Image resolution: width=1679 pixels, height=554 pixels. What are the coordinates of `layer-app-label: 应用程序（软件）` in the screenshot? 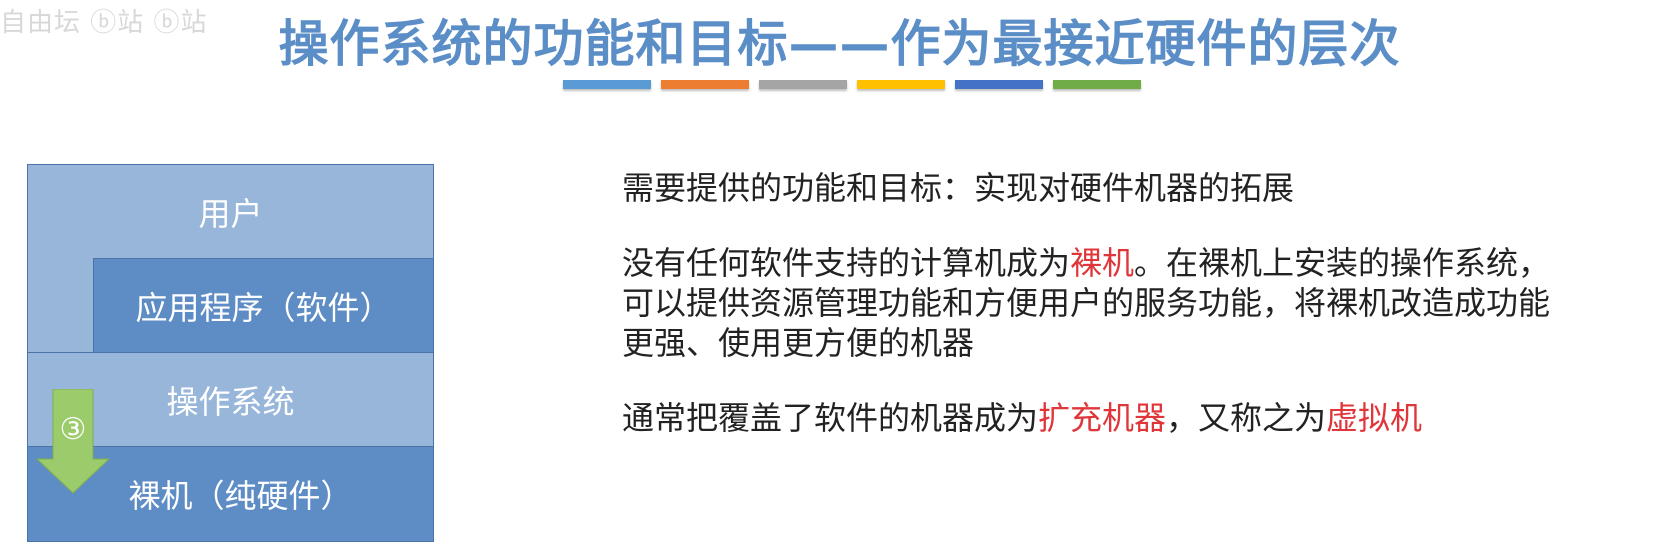 It's located at (263, 307).